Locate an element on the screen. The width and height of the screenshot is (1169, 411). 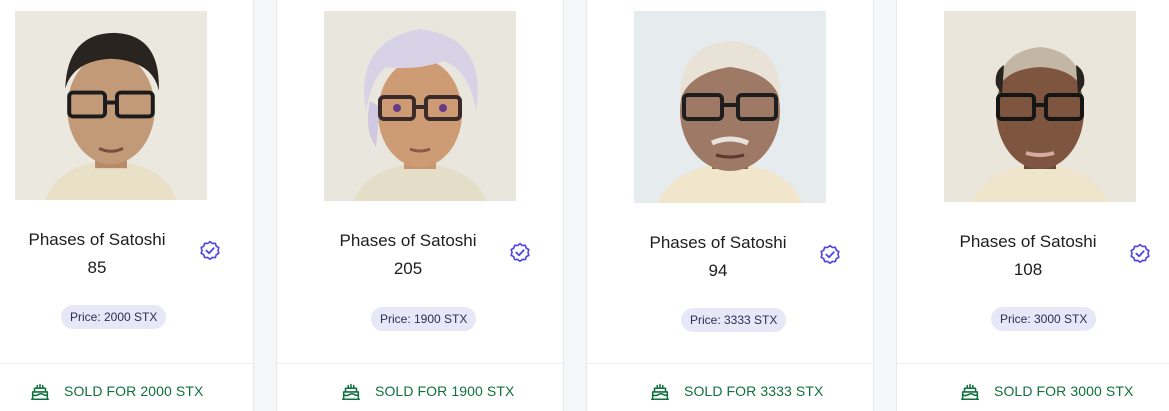
sold-status: SOLD FOR 1900 STX is located at coordinates (427, 391).